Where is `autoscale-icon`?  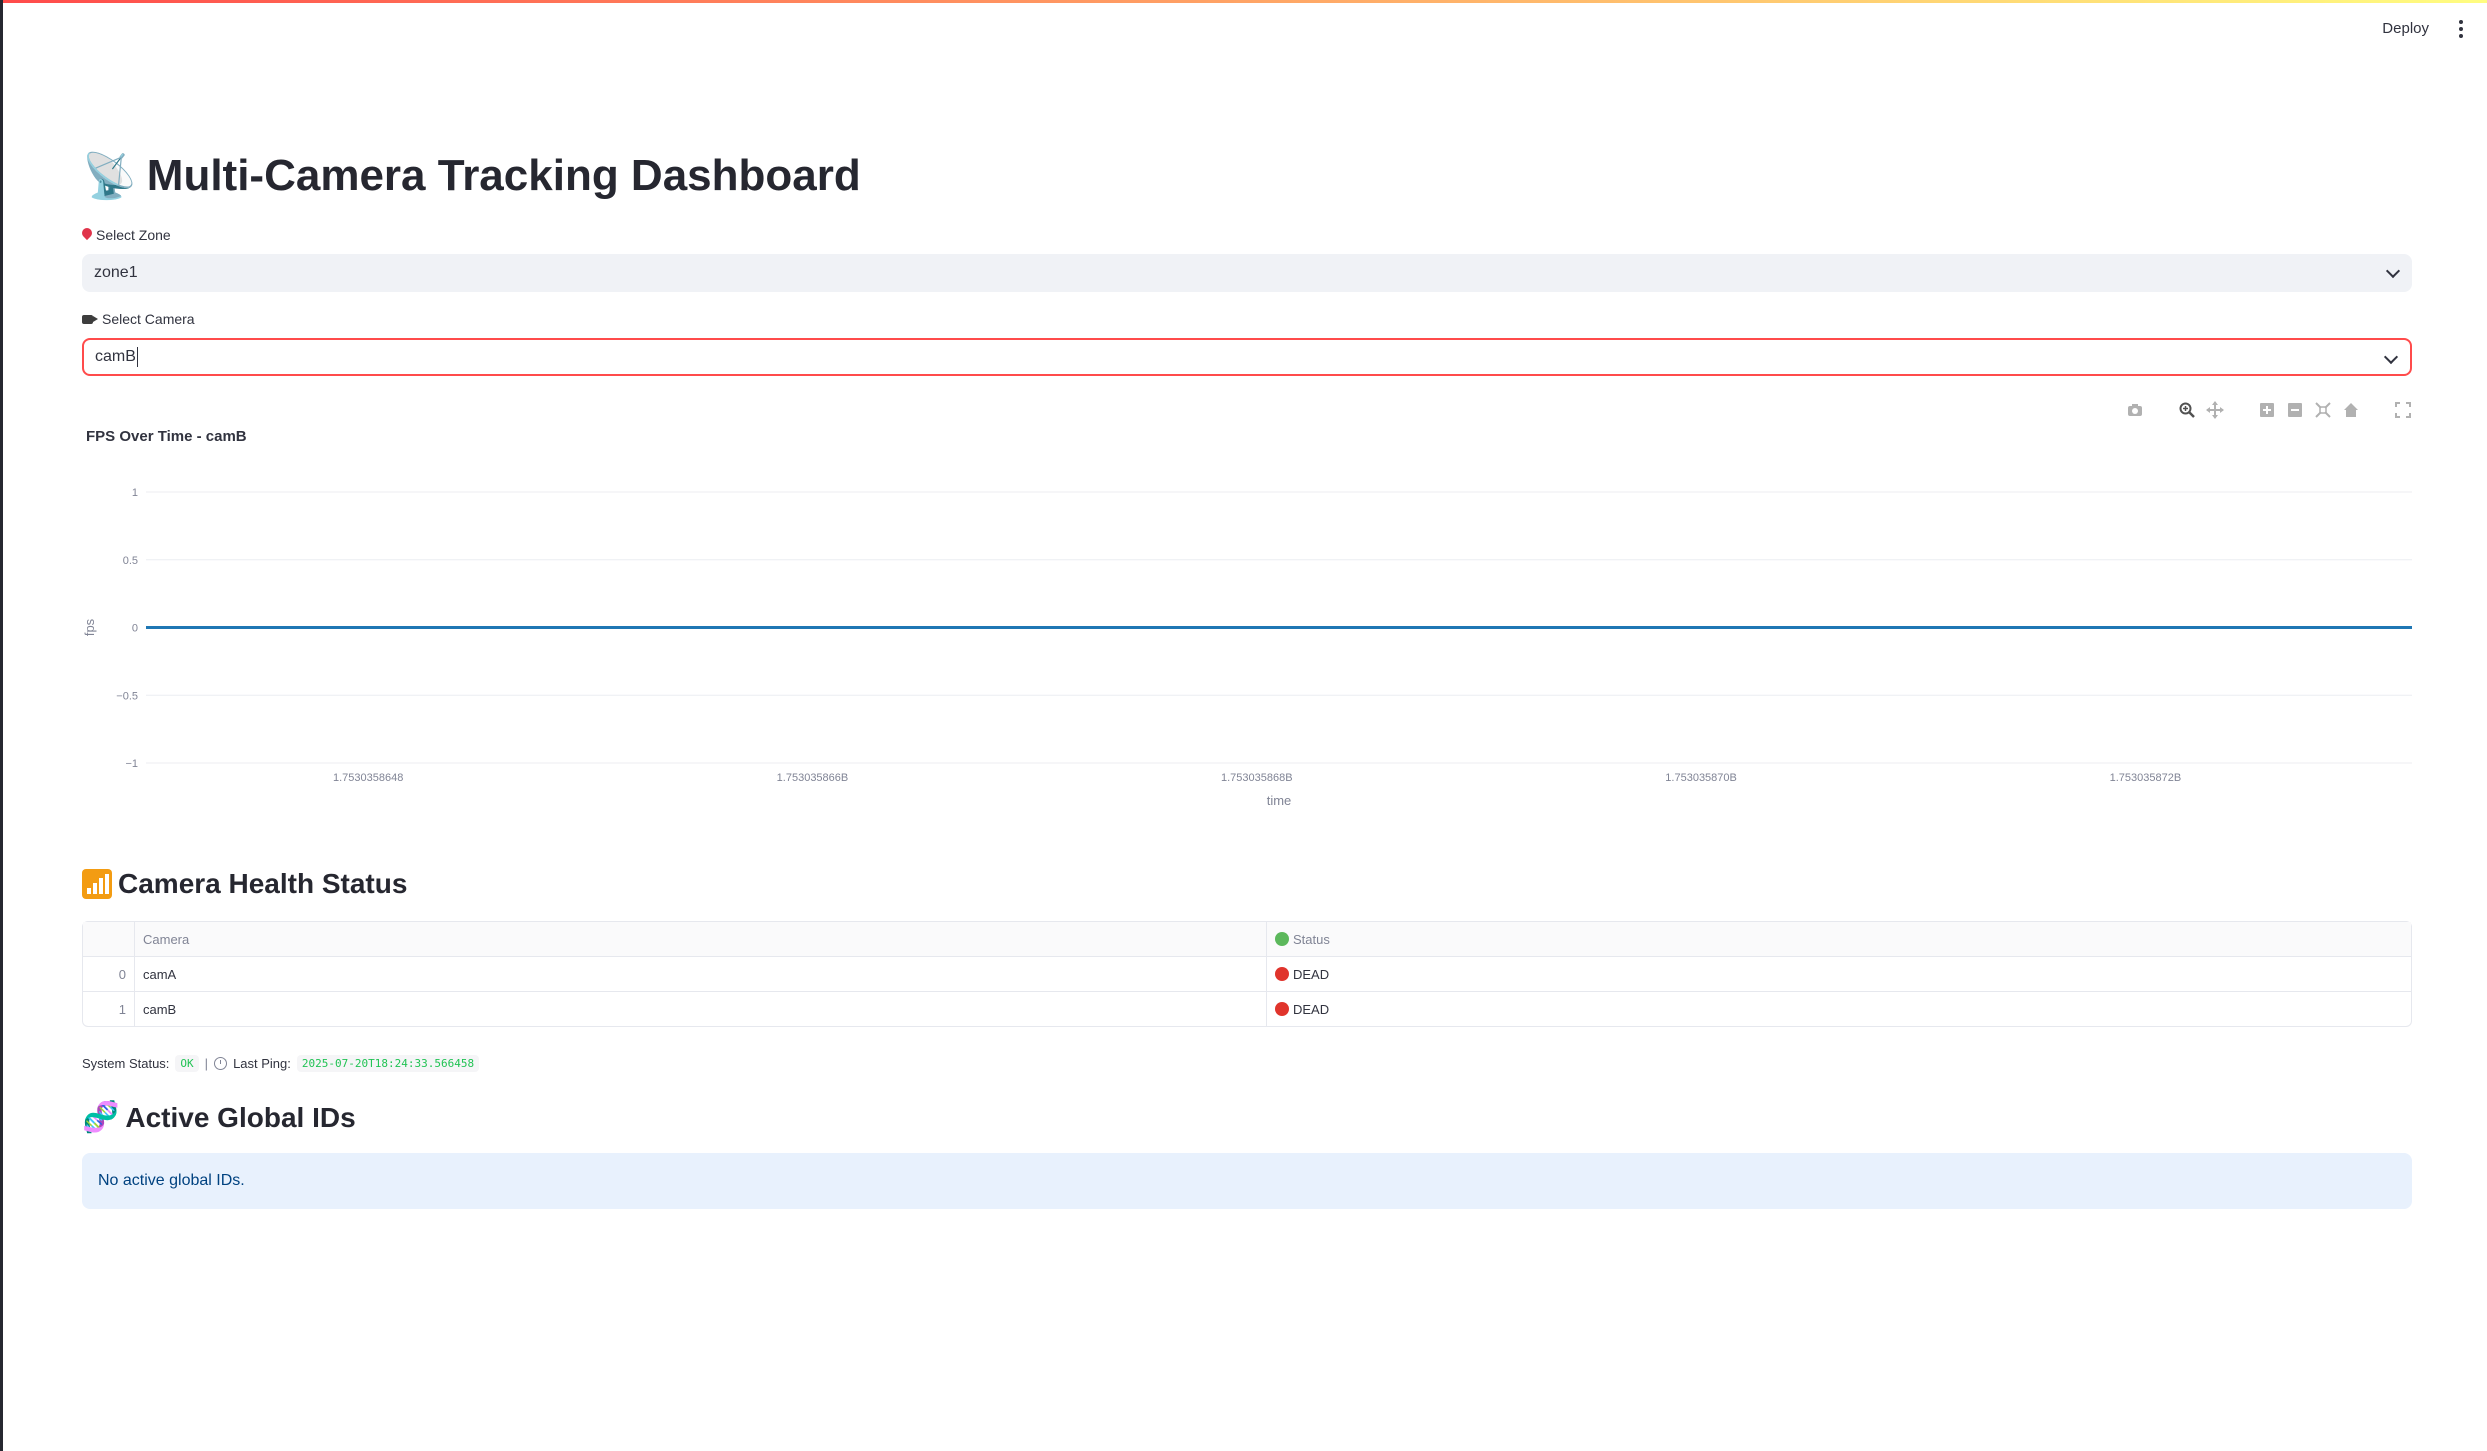
autoscale-icon is located at coordinates (2323, 410).